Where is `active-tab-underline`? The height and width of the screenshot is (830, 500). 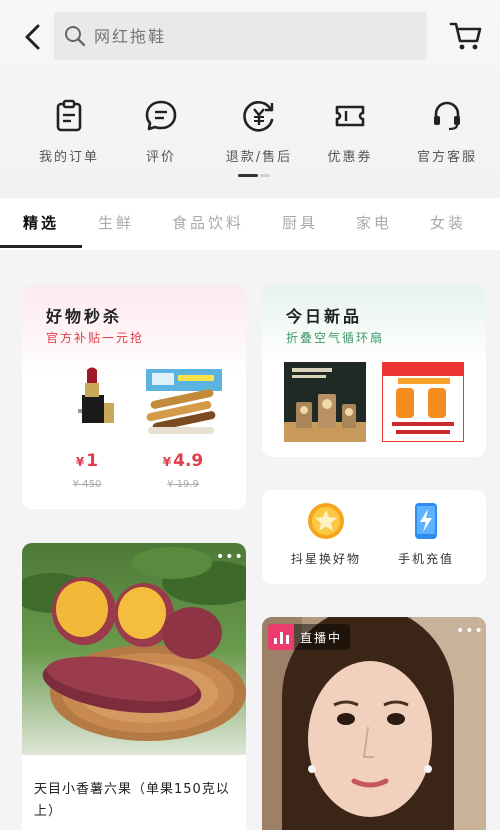 active-tab-underline is located at coordinates (41, 246).